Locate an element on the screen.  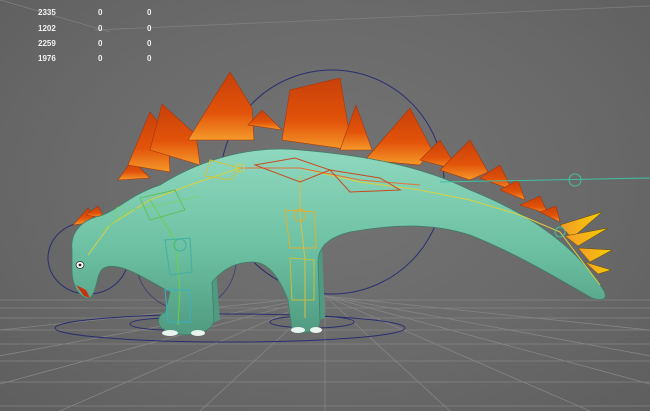
hud-value-label: 2259 is located at coordinates (47, 43).